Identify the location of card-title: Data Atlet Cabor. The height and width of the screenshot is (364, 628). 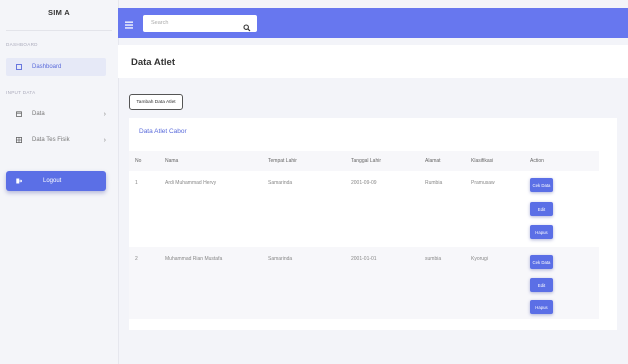
(163, 131).